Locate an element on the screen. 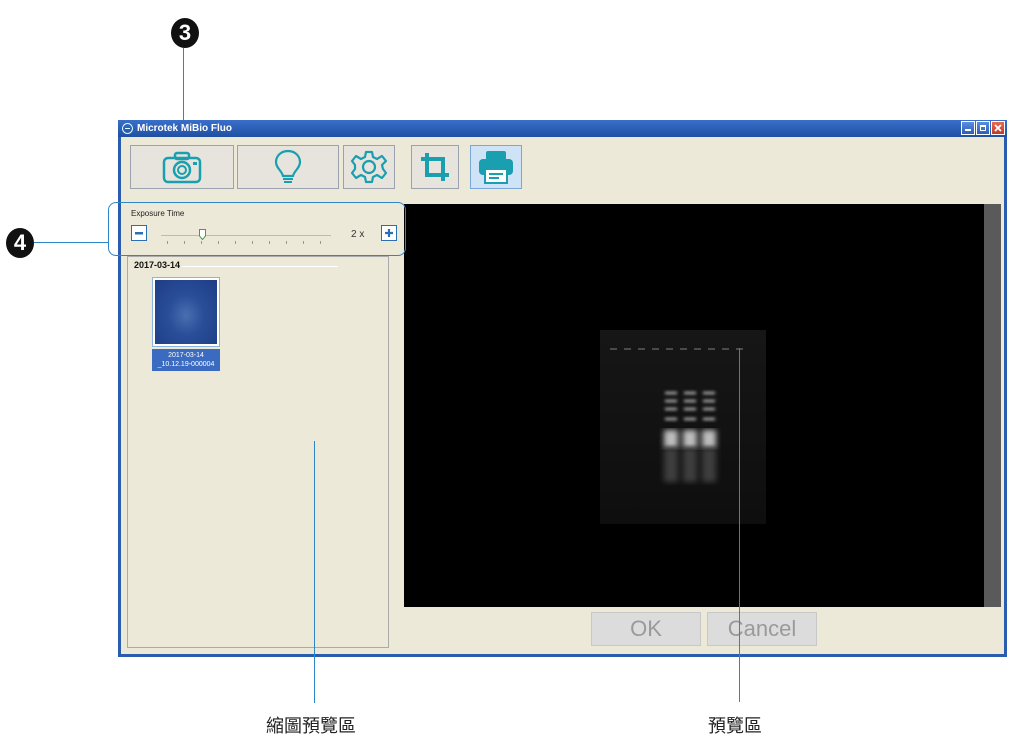 The image size is (1014, 743). crop-button is located at coordinates (435, 167).